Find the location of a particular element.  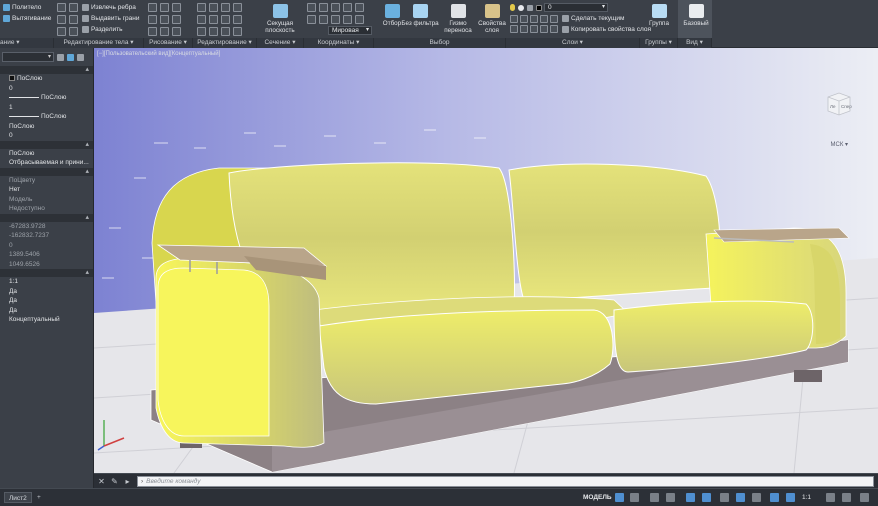

object-type-select is located at coordinates (28, 57).